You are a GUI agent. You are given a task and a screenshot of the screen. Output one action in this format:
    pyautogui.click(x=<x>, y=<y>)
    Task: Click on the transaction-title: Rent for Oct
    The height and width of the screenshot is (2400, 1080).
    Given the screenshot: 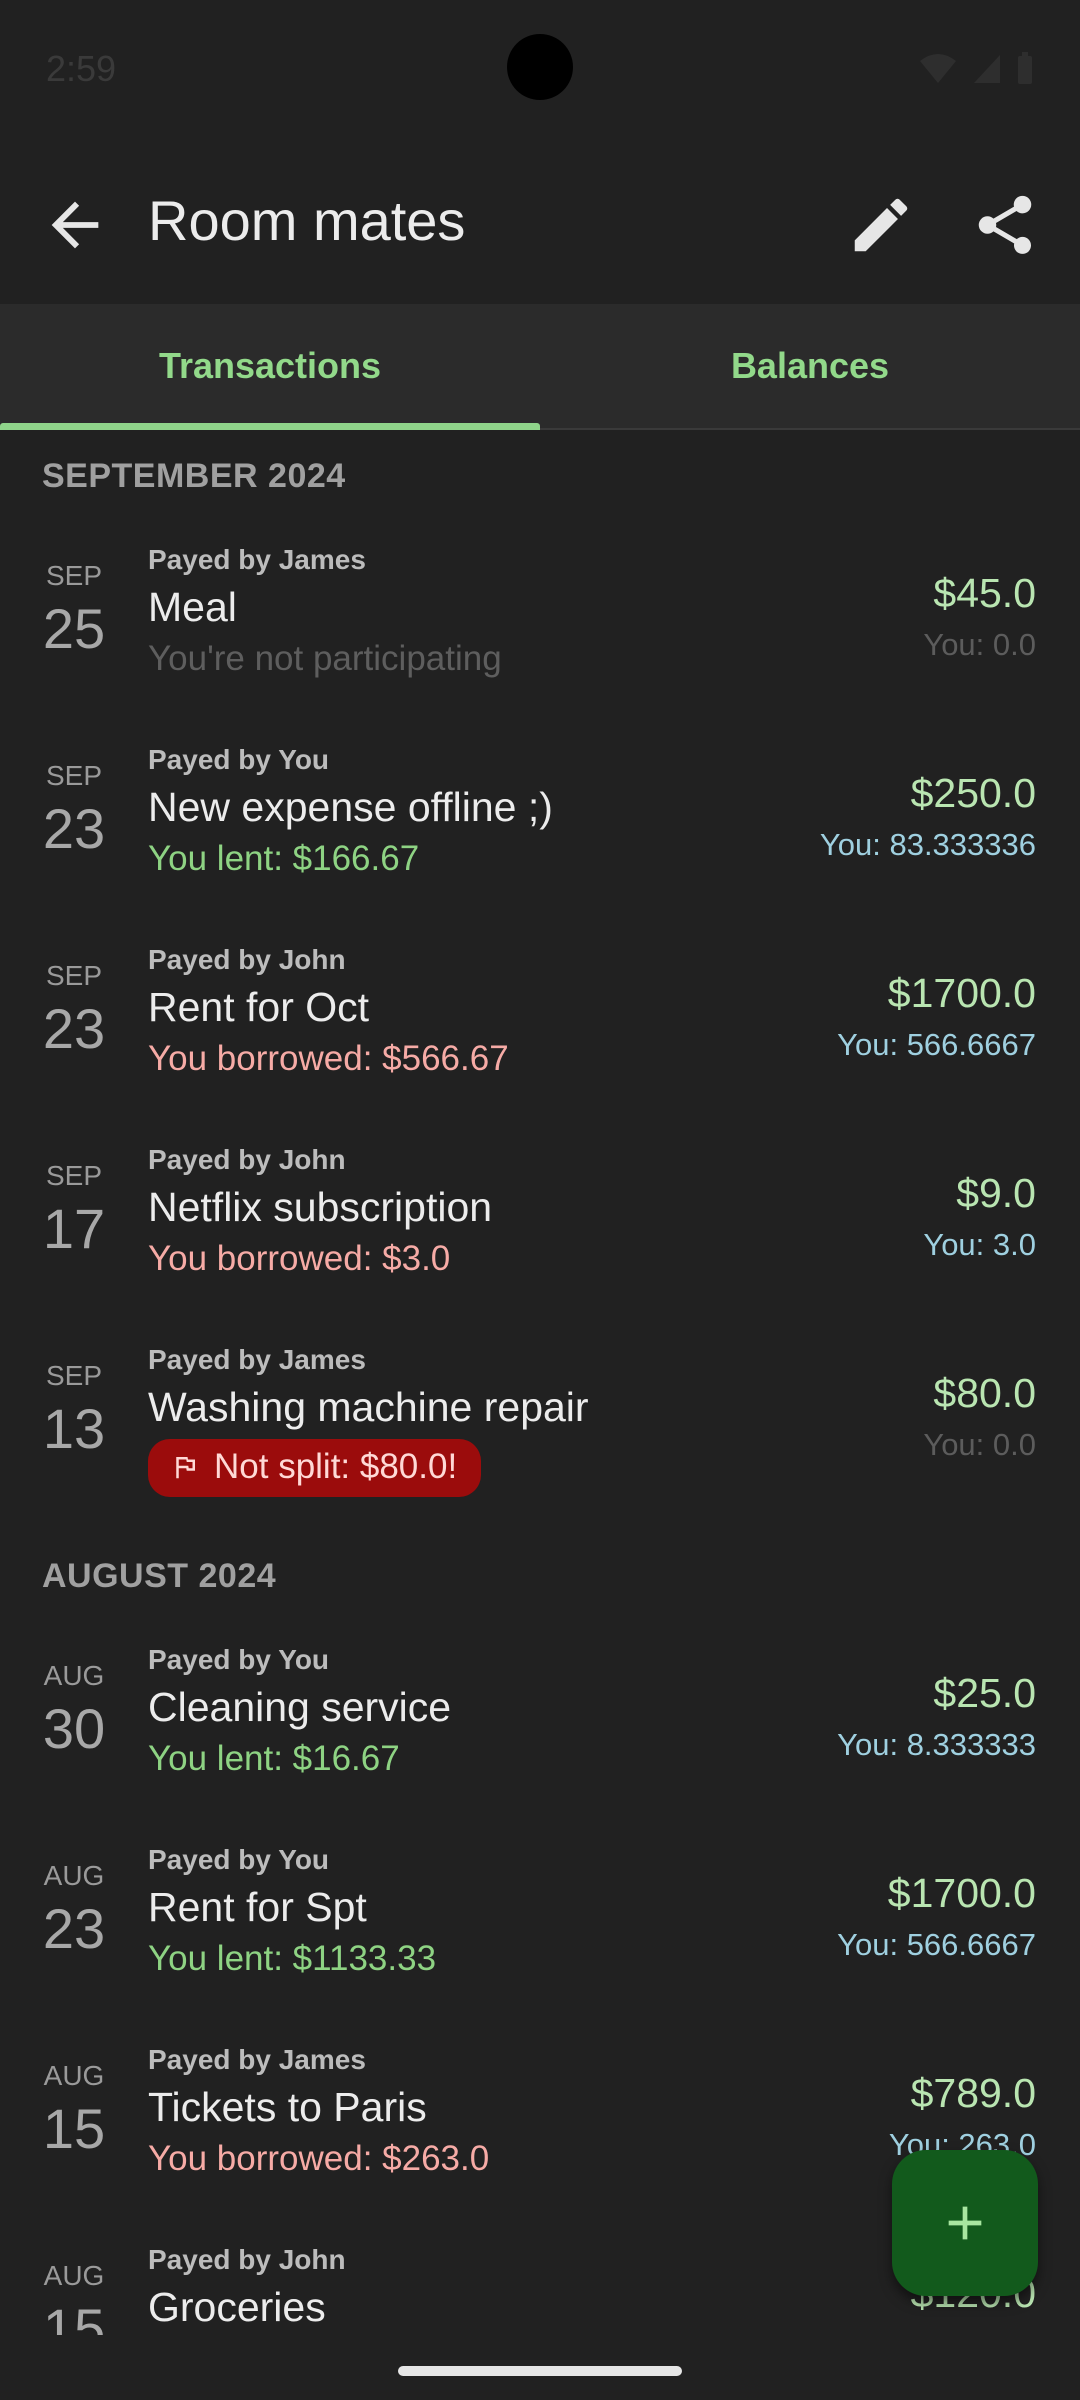 What is the action you would take?
    pyautogui.click(x=259, y=1007)
    